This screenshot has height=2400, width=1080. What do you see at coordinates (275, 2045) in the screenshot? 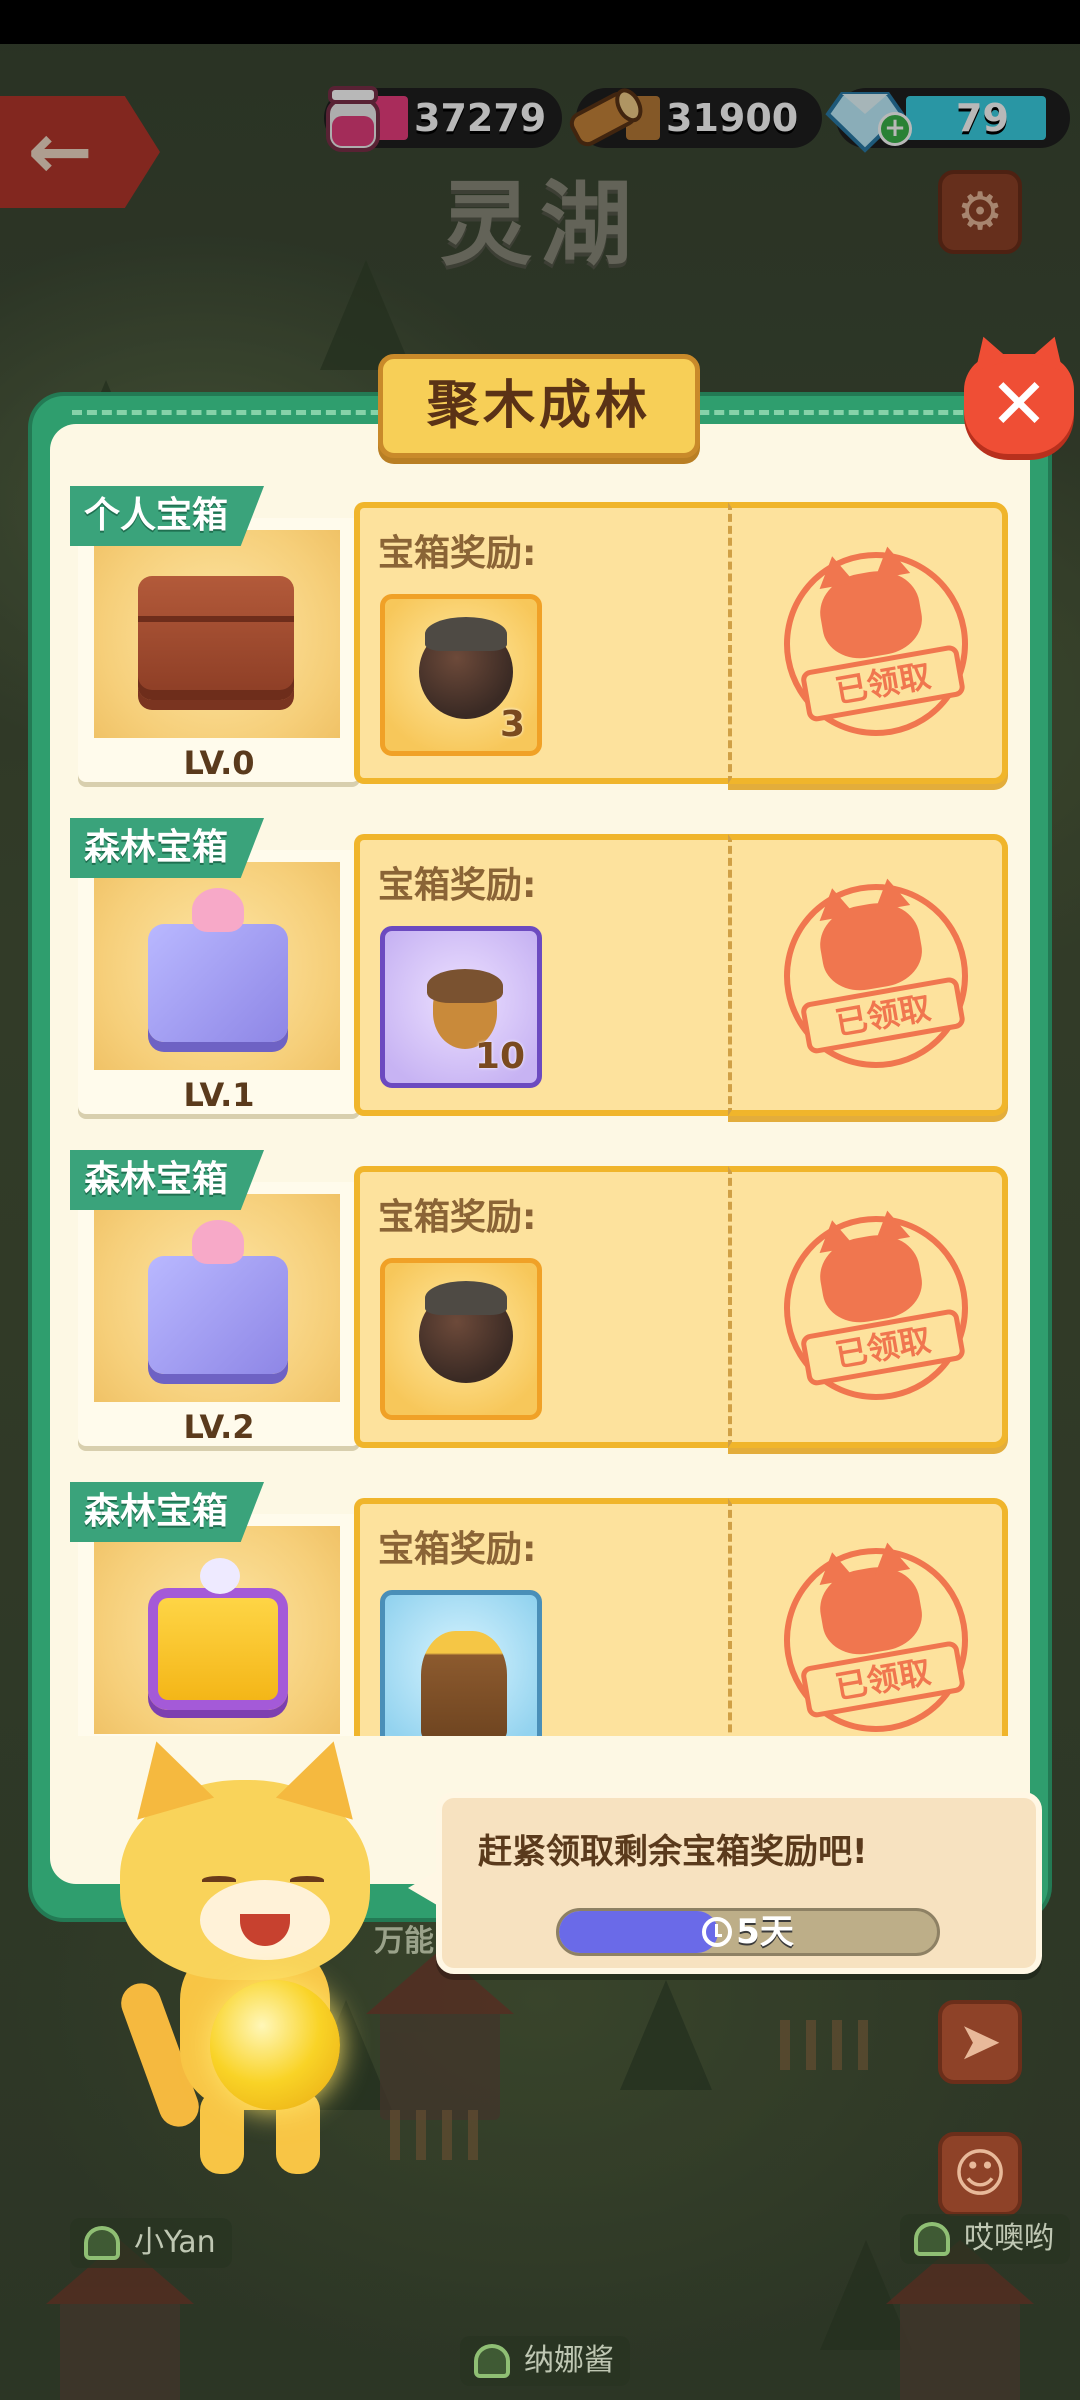
I see `golden-orb-icon` at bounding box center [275, 2045].